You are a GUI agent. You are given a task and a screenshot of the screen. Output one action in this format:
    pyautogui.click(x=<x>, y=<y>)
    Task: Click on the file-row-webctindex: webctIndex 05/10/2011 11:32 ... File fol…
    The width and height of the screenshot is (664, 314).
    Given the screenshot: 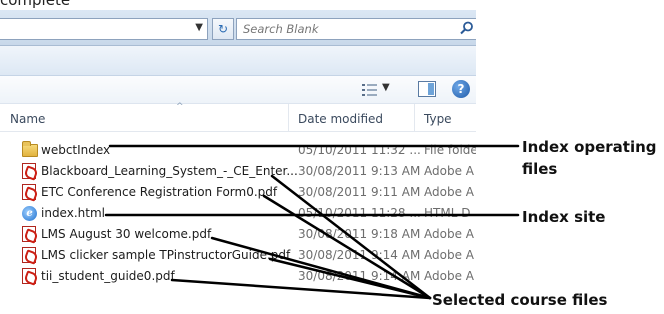 What is the action you would take?
    pyautogui.click(x=238, y=150)
    